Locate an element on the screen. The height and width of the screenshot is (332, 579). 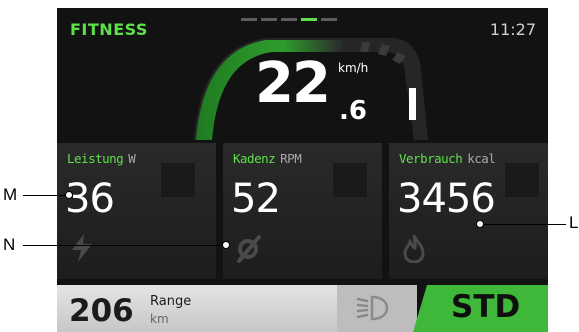
callout-line-m is located at coordinates (44, 195).